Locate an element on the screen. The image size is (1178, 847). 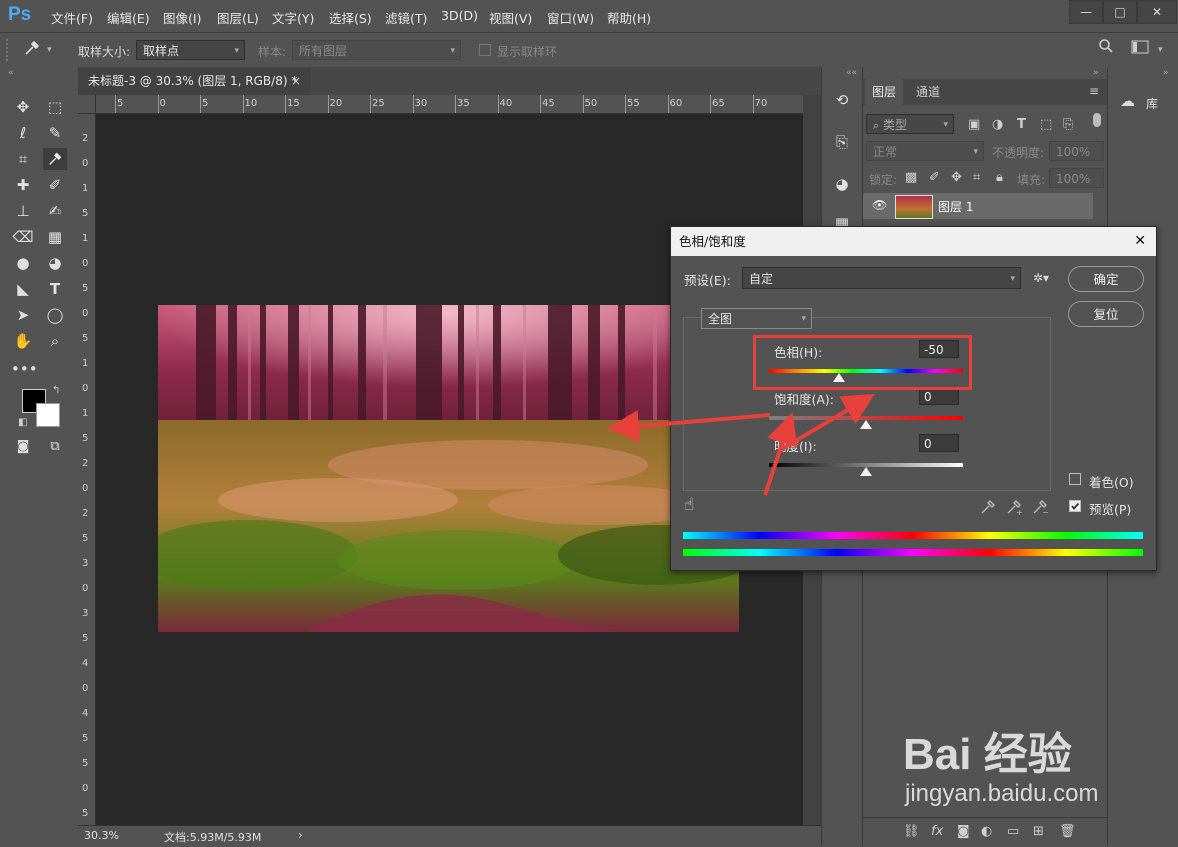
layer-name: 图层 1 is located at coordinates (955, 206).